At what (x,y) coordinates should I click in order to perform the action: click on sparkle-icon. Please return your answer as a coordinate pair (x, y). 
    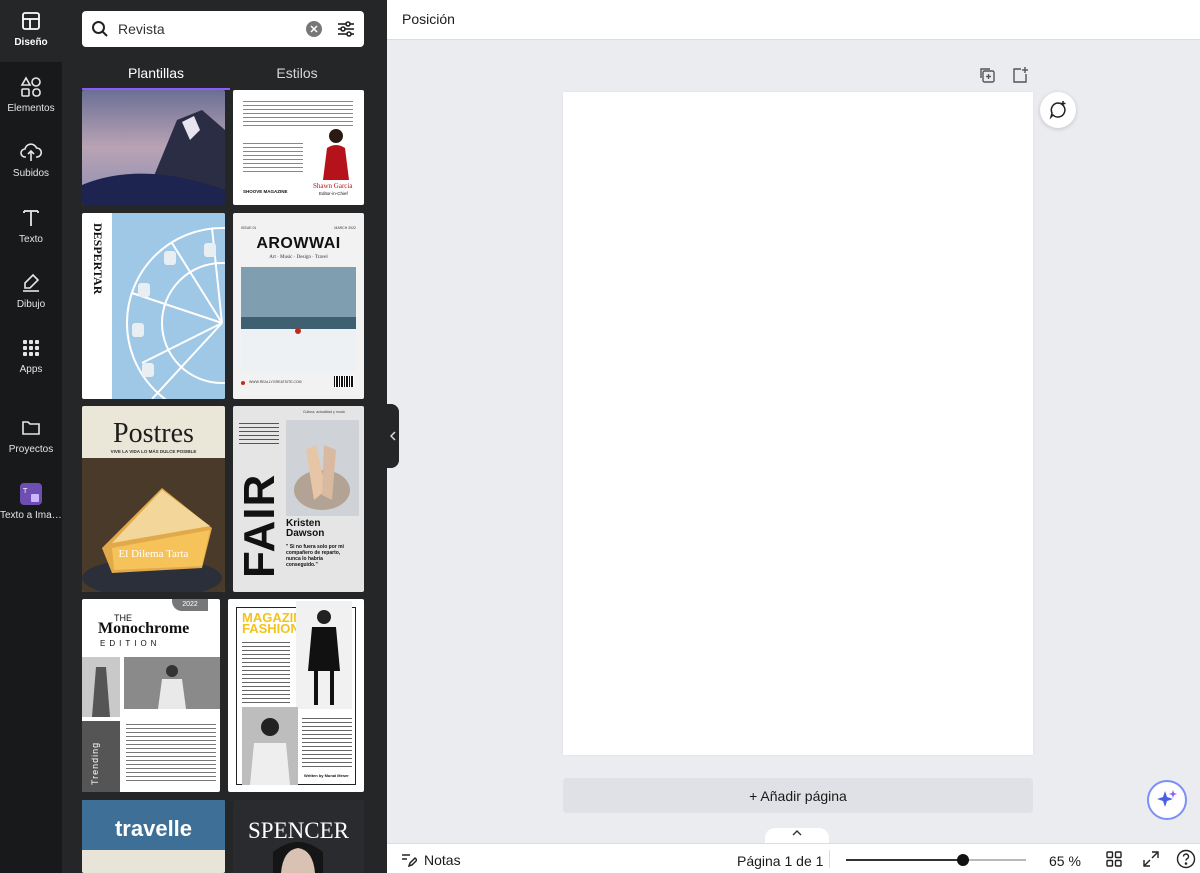
    Looking at the image, I should click on (1167, 798).